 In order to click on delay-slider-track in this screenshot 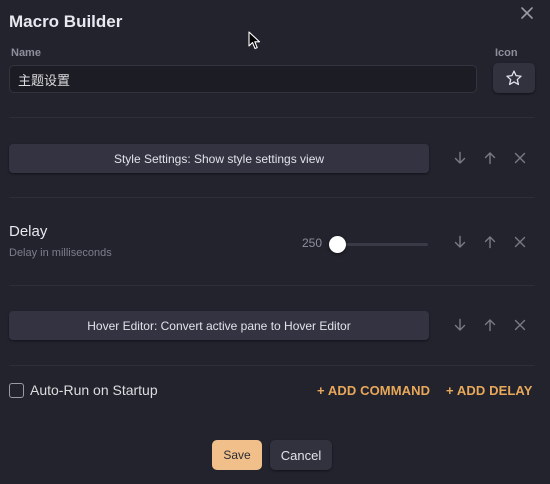, I will do `click(383, 244)`.